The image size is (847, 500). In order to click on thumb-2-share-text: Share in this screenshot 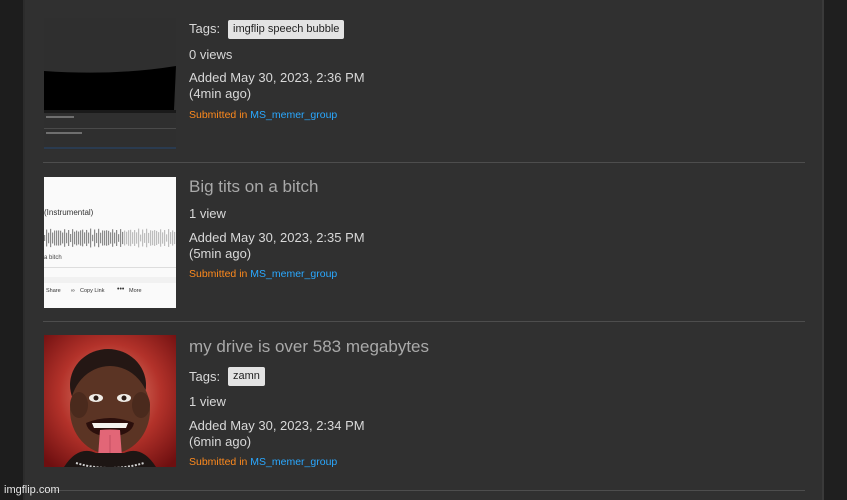, I will do `click(53, 291)`.